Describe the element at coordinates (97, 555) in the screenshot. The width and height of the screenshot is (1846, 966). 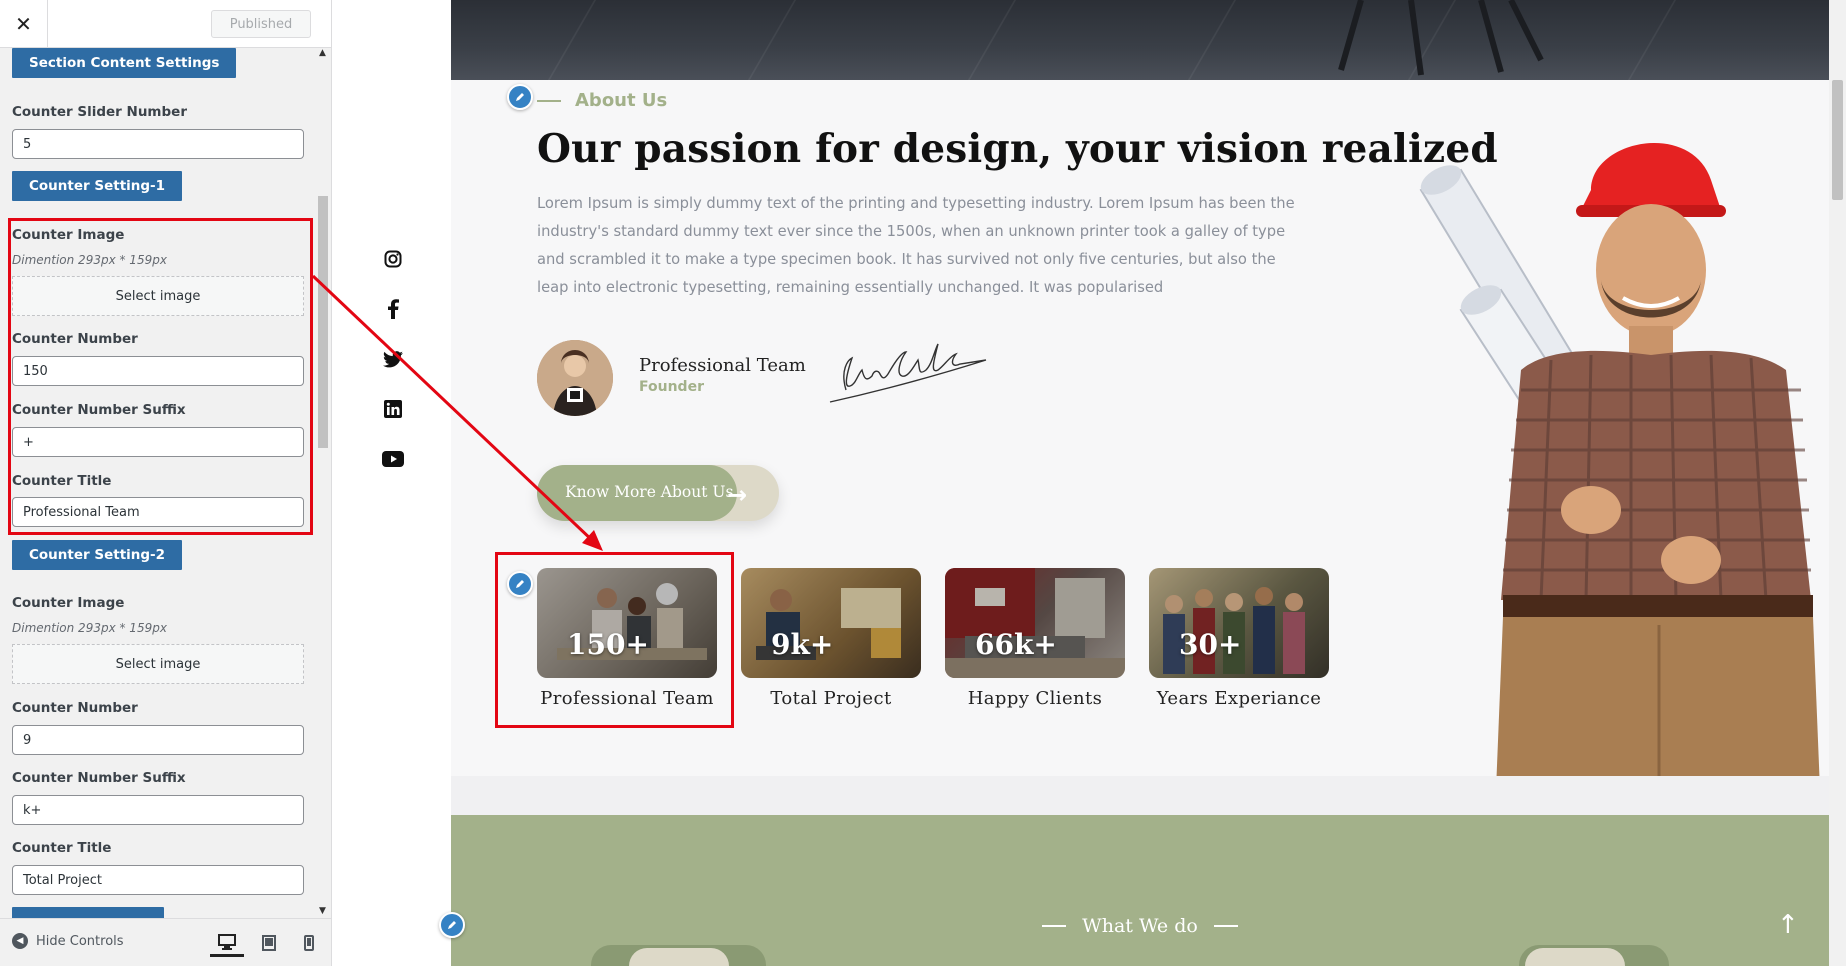
I see `counter-setting-2-button: Counter Setting-2` at that location.